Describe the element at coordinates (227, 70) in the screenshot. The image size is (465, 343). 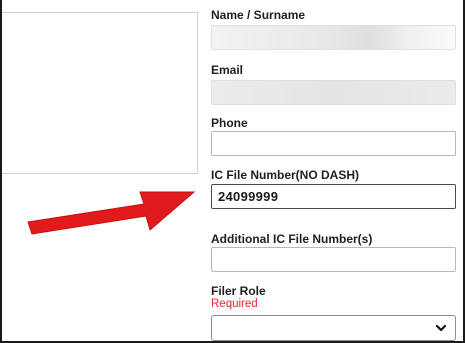
I see `email-label: Email` at that location.